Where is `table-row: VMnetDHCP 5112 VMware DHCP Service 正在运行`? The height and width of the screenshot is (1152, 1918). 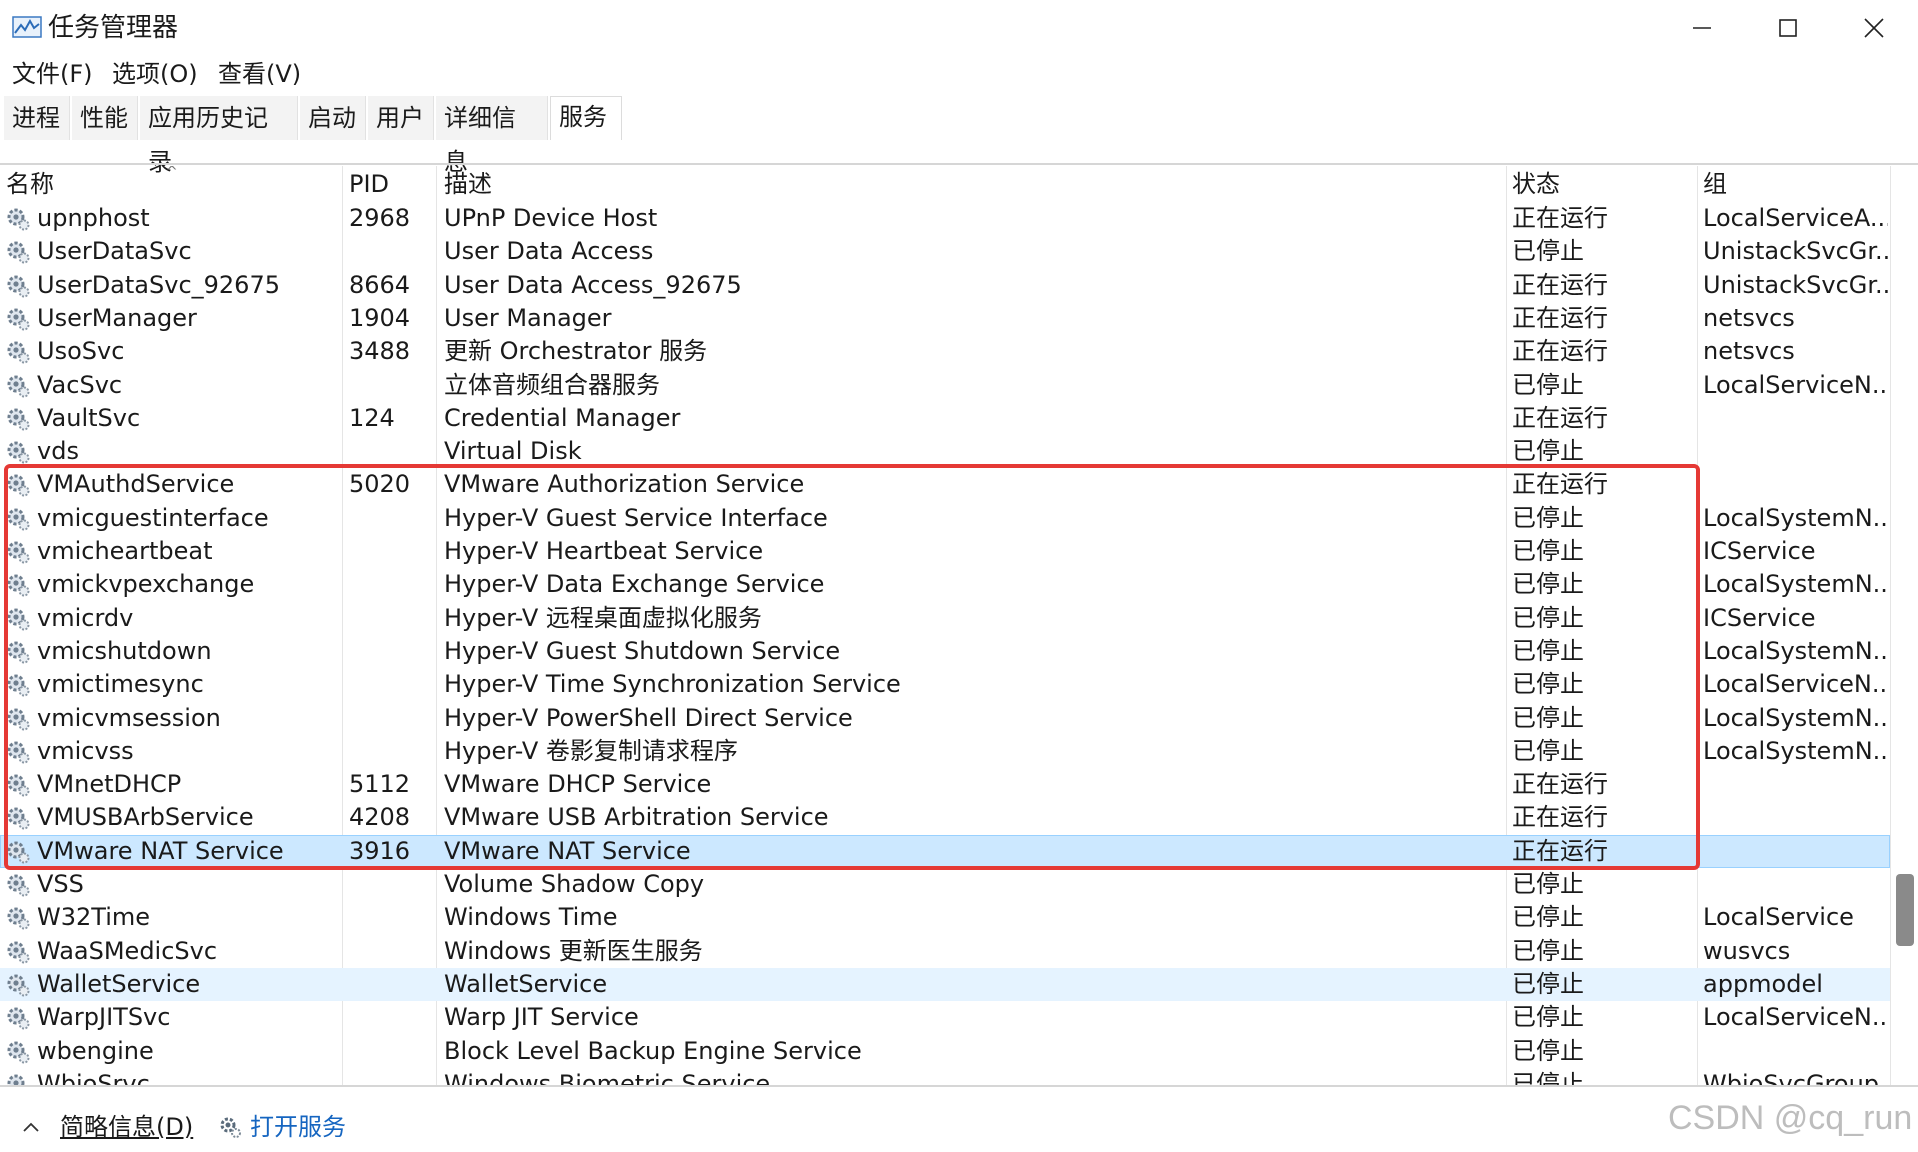
table-row: VMnetDHCP 5112 VMware DHCP Service 正在运行 is located at coordinates (945, 784).